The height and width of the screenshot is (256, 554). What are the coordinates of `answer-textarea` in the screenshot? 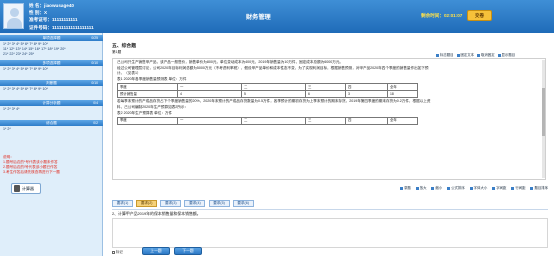 It's located at (330, 233).